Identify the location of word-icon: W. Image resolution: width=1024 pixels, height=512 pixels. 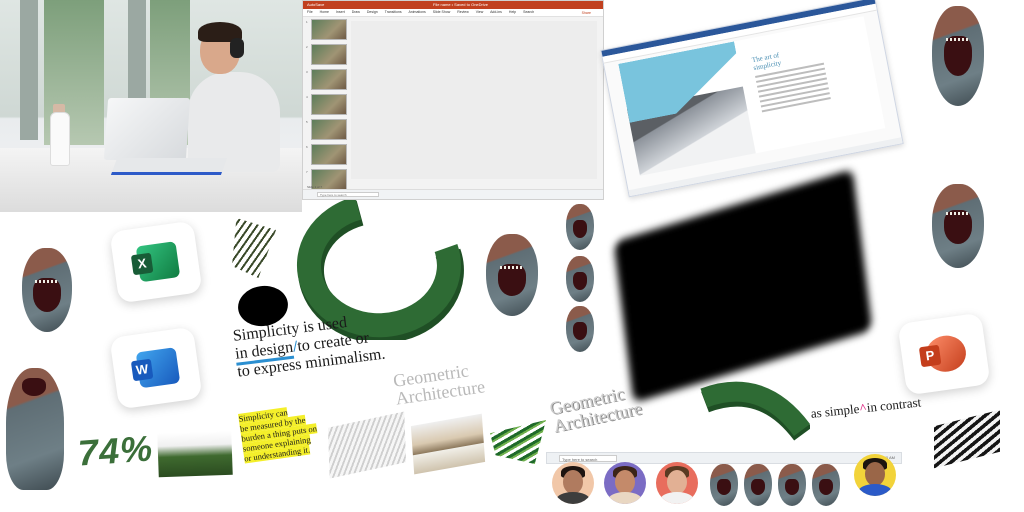
(142, 370).